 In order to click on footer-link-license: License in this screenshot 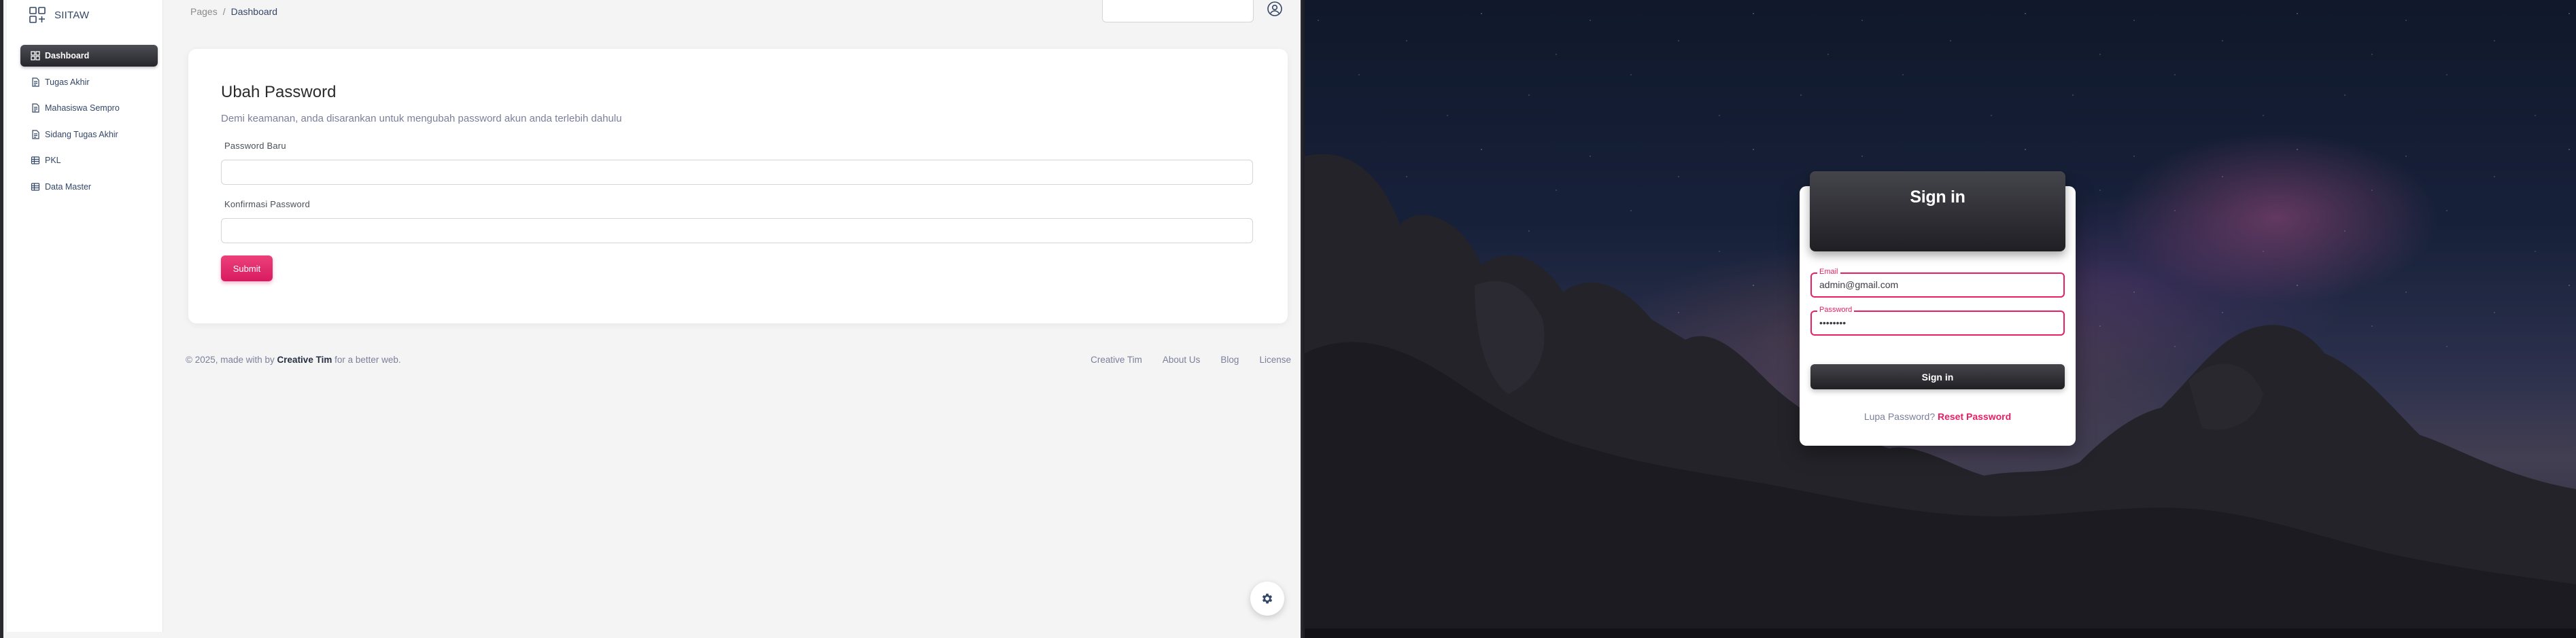, I will do `click(1275, 360)`.